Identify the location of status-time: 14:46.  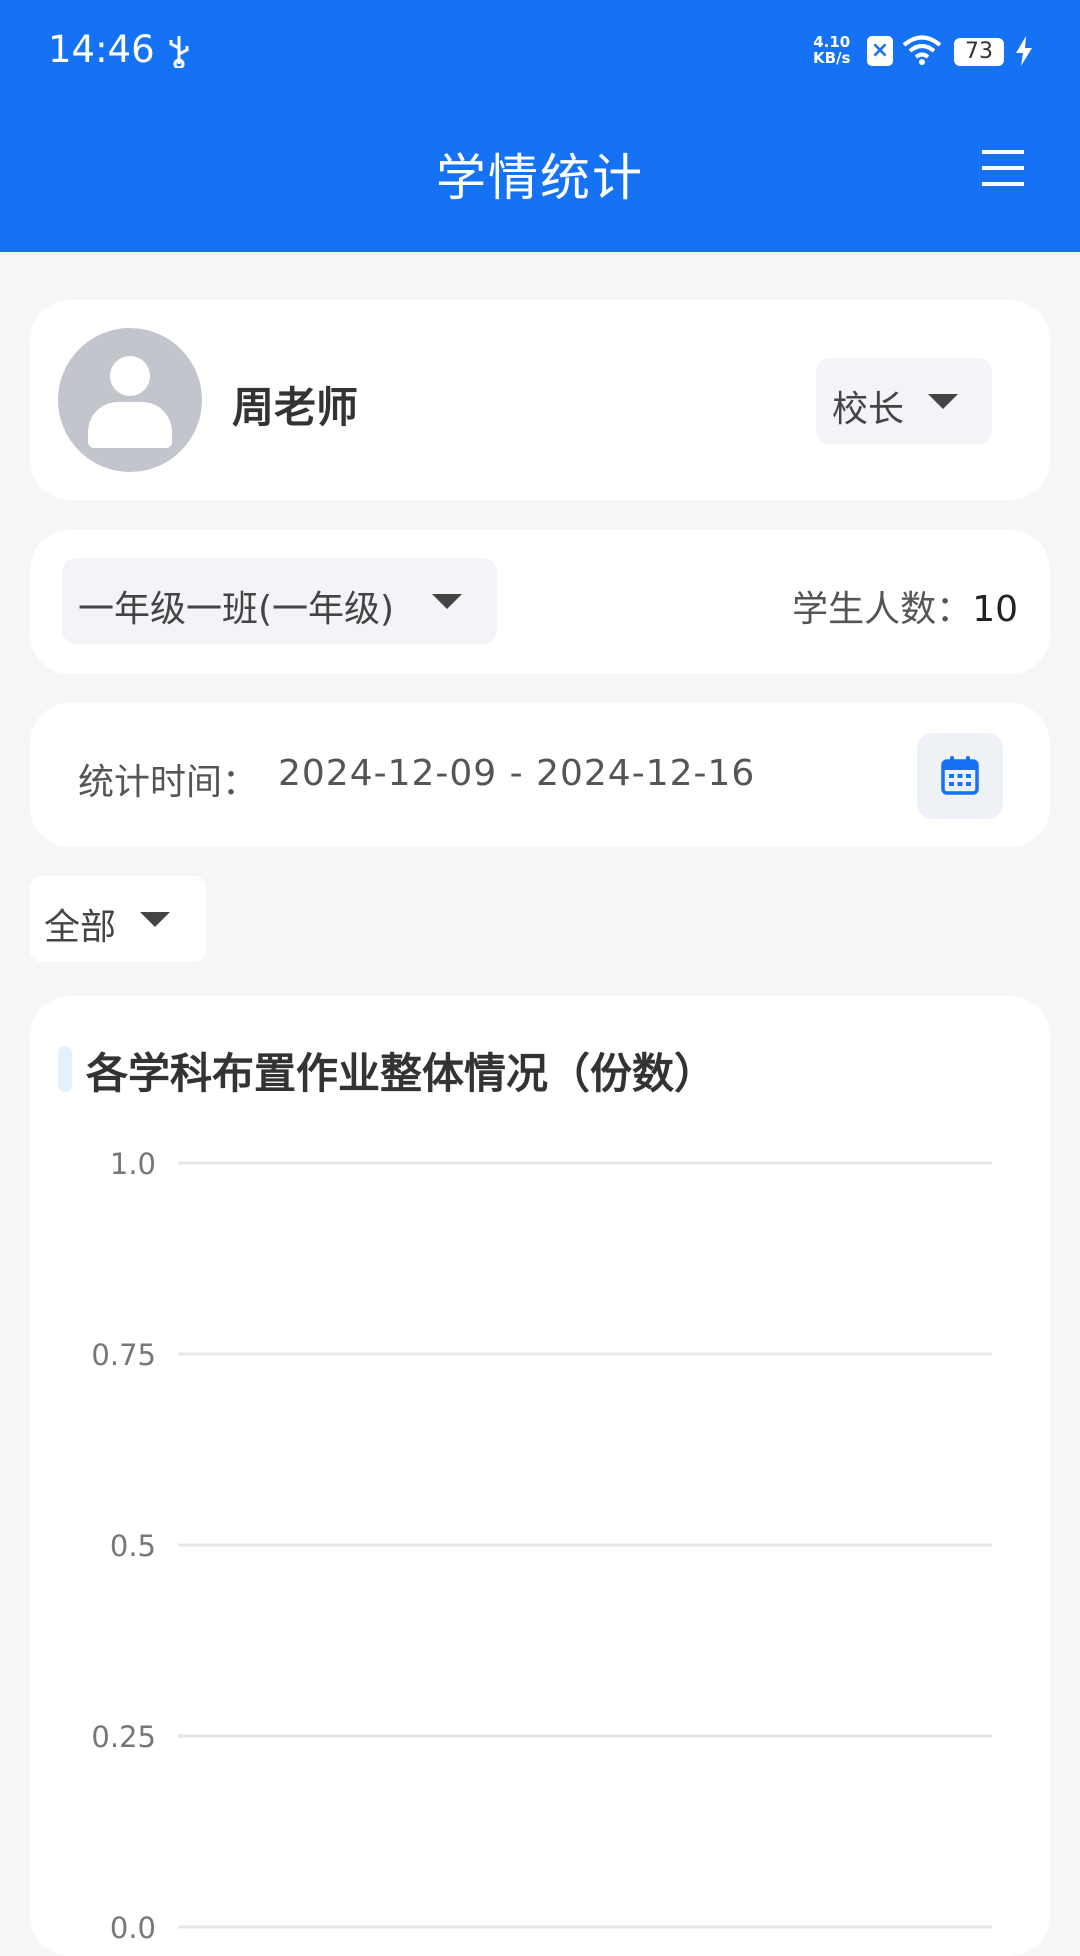
(101, 49).